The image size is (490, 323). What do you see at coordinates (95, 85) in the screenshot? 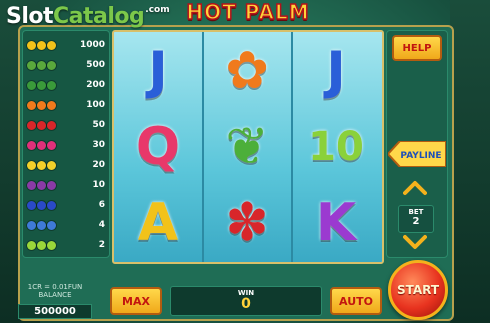
I see `paytable-value: 200` at bounding box center [95, 85].